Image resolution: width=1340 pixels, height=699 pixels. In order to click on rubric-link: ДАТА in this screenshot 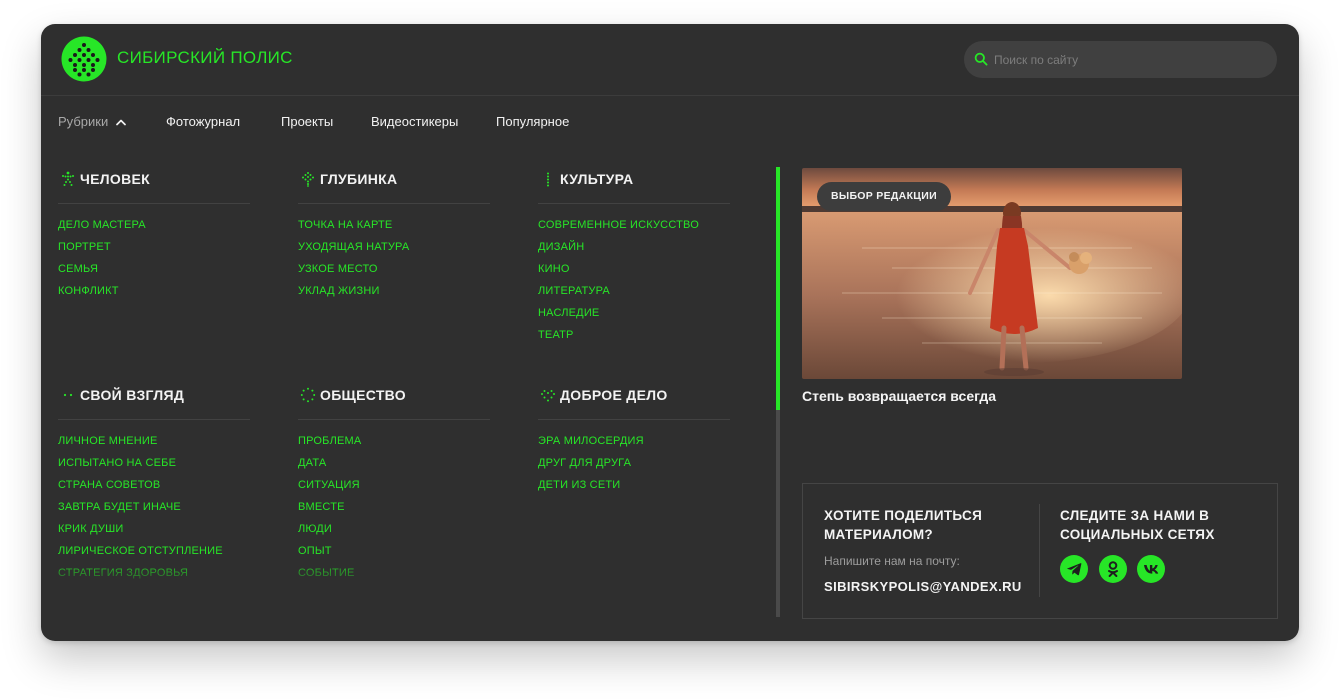, I will do `click(394, 467)`.